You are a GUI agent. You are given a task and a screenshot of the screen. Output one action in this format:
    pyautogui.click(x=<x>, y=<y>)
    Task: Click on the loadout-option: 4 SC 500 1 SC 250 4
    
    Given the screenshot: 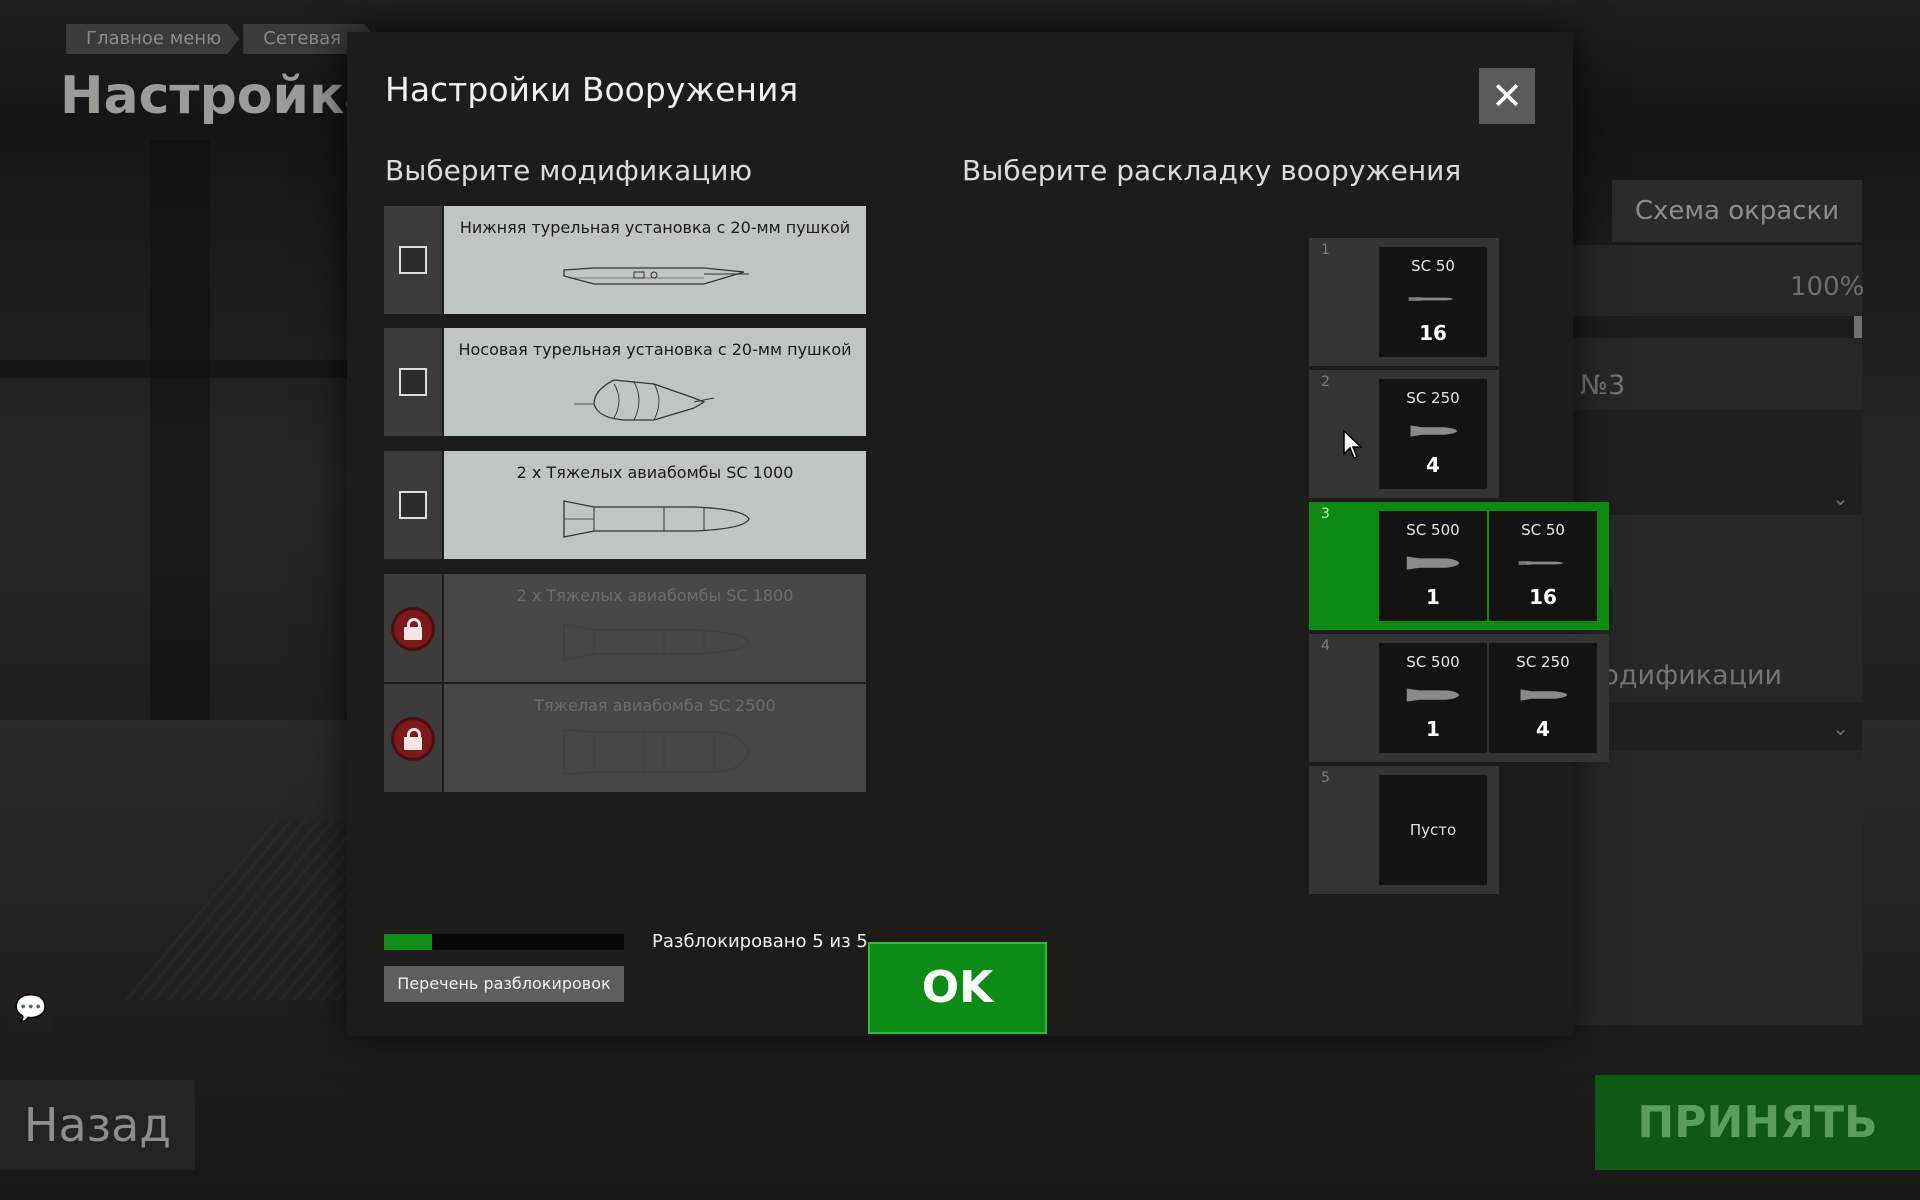 What is the action you would take?
    pyautogui.click(x=1459, y=698)
    